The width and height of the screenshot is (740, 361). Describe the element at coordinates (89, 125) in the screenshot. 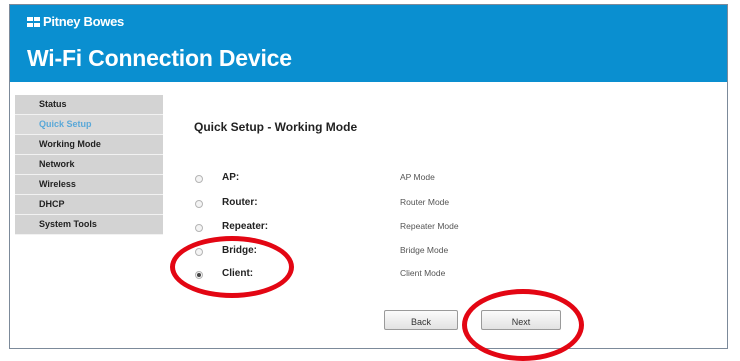

I see `sidebar-item-quick-setup: Quick Setup` at that location.